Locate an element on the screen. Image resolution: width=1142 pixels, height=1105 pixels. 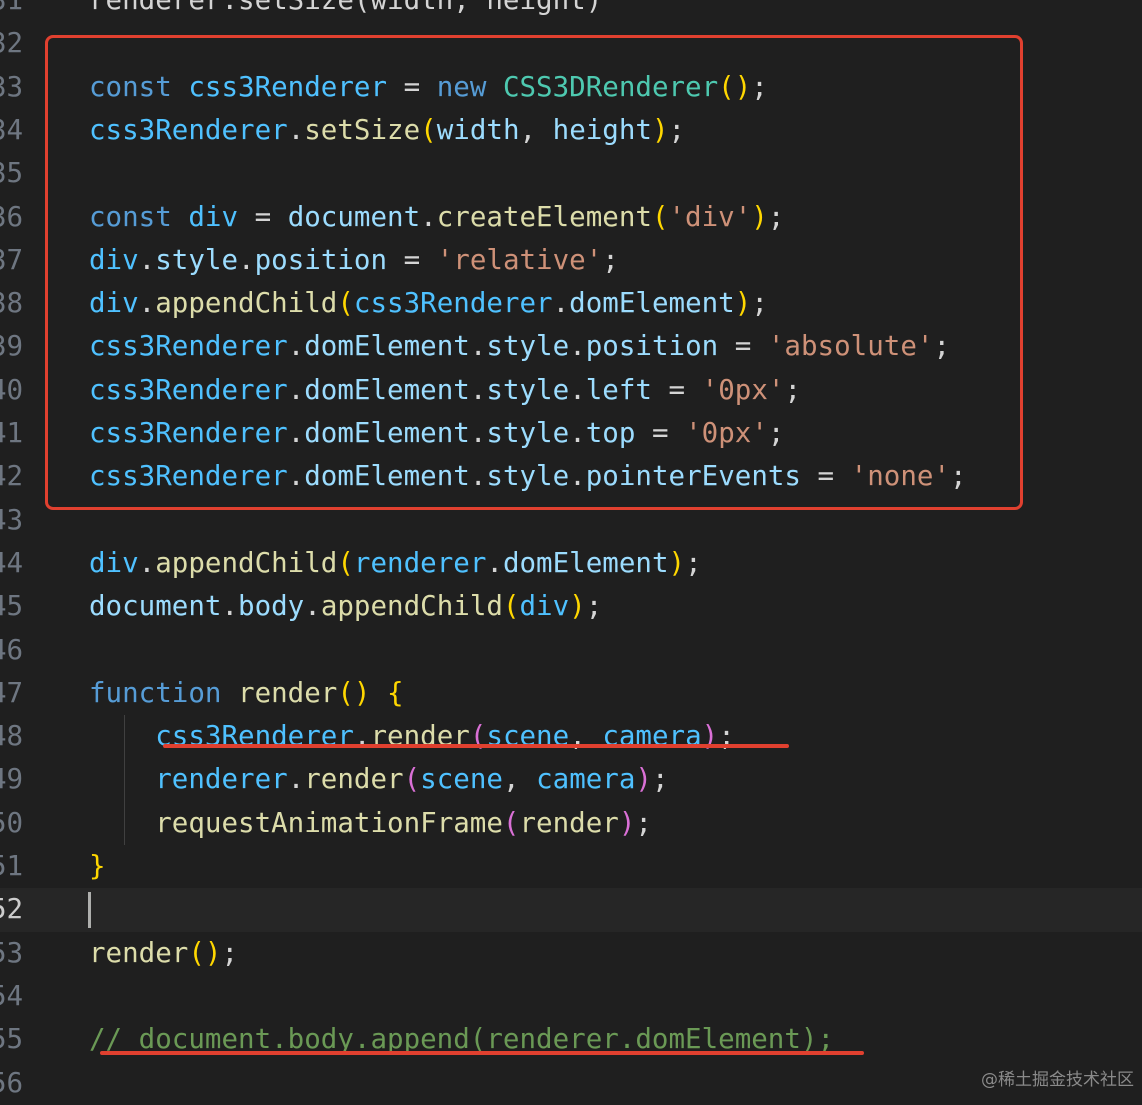
line-code: function render() { is located at coordinates (246, 693).